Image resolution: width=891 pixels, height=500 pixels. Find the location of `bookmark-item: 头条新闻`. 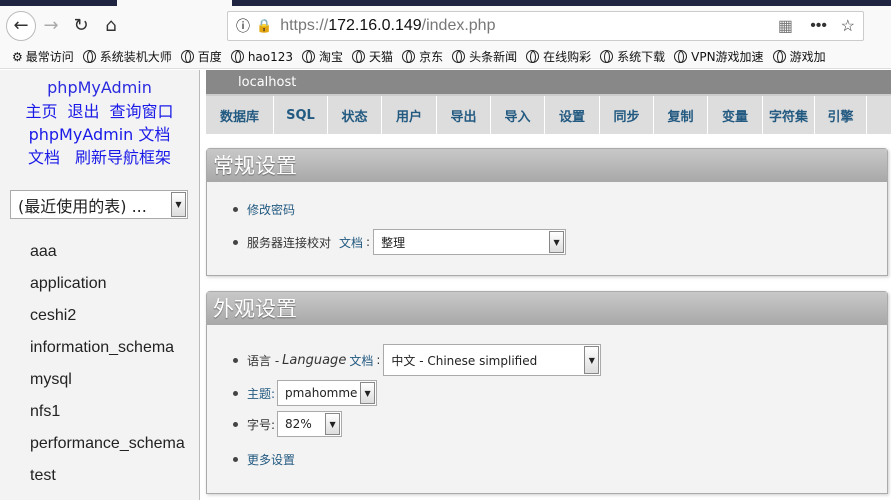

bookmark-item: 头条新闻 is located at coordinates (484, 56).